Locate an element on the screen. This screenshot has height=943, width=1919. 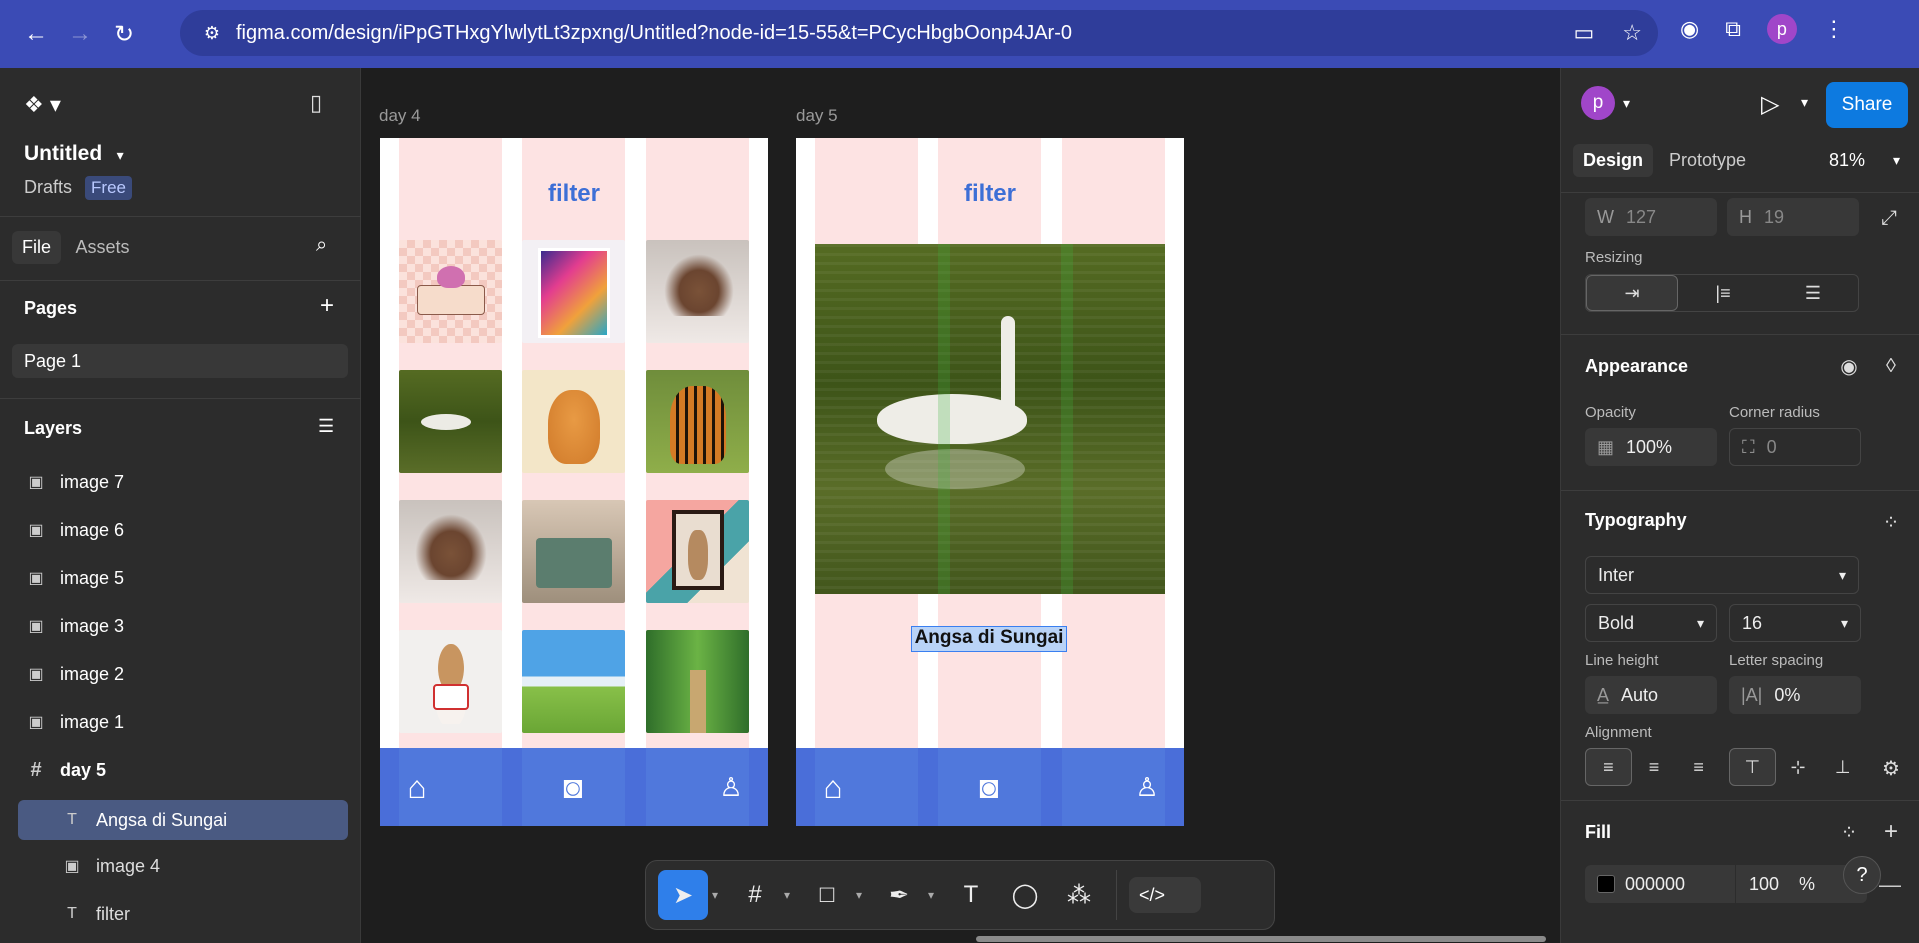
font-family-select: Inter ▾ is located at coordinates (1722, 575).